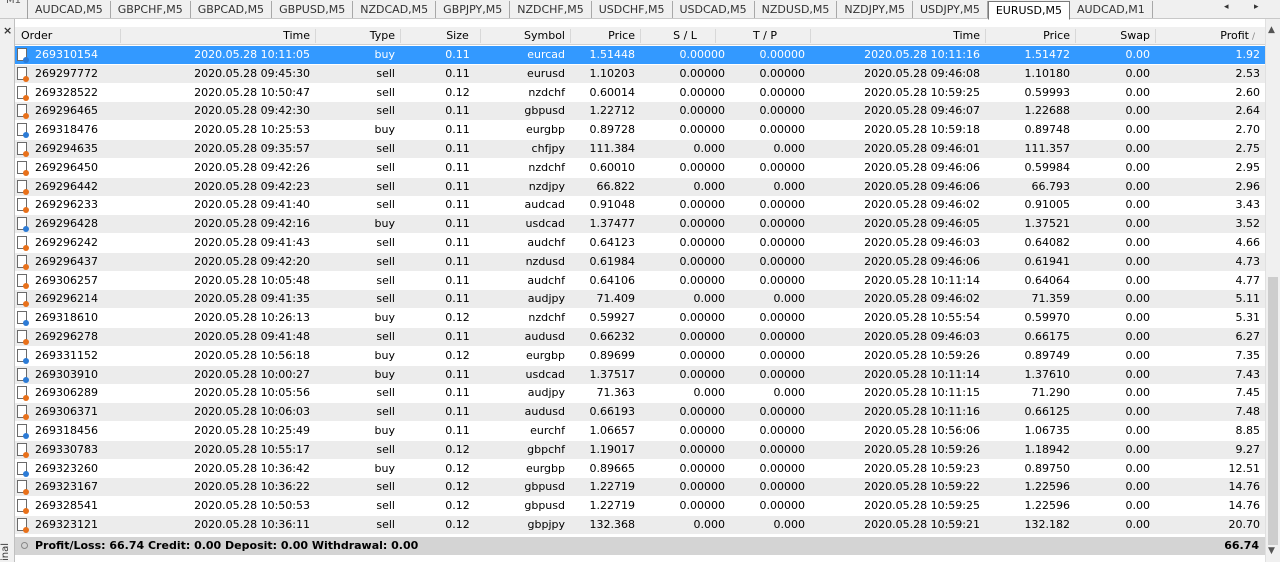 Image resolution: width=1280 pixels, height=562 pixels. What do you see at coordinates (612, 430) in the screenshot?
I see `cell-open-price: 1.06657` at bounding box center [612, 430].